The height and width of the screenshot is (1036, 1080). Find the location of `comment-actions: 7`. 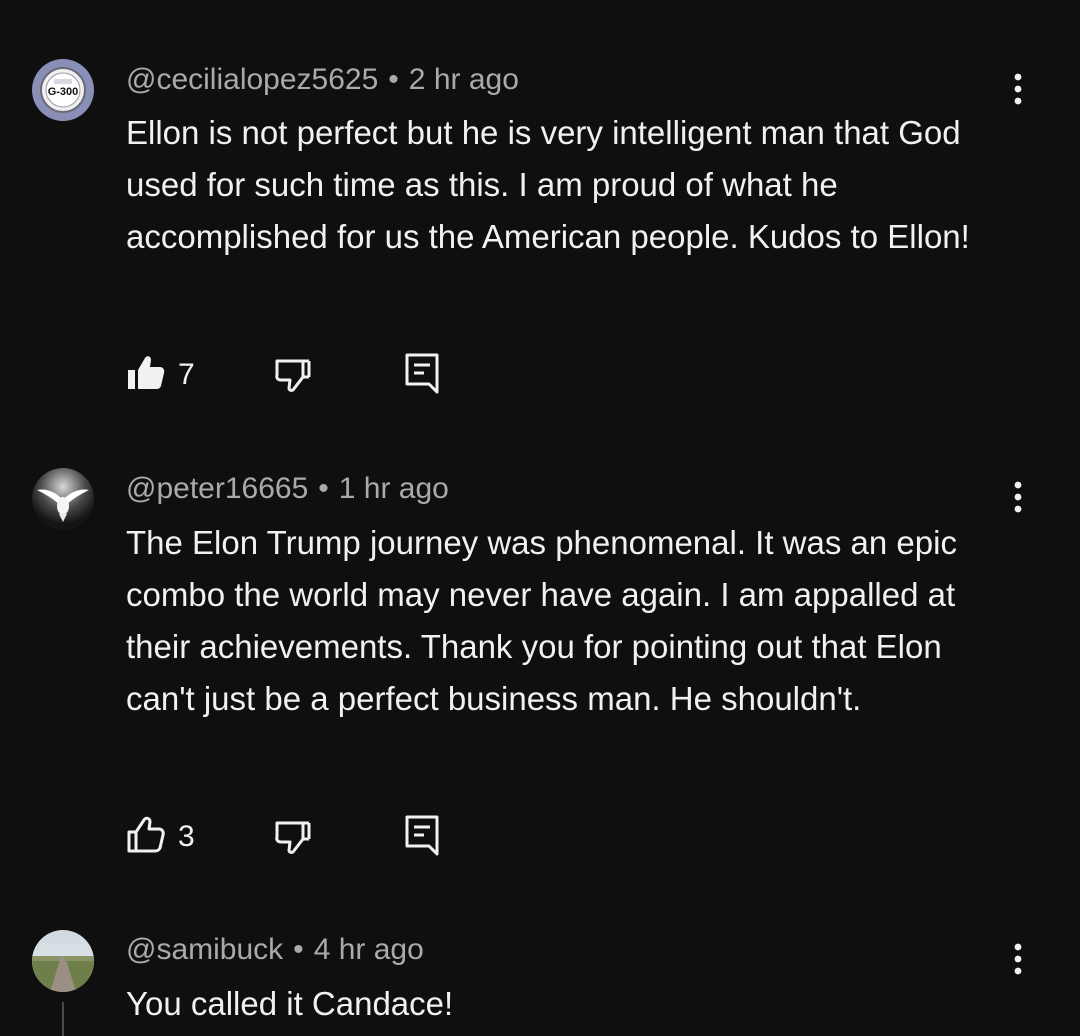

comment-actions: 7 is located at coordinates (290, 375).